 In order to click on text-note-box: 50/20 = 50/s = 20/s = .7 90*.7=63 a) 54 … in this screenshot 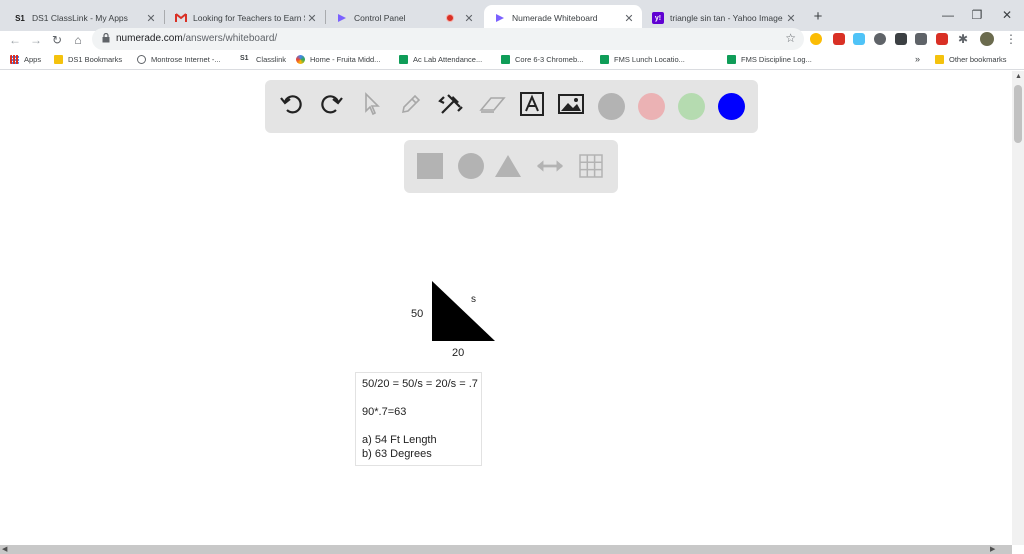, I will do `click(418, 419)`.